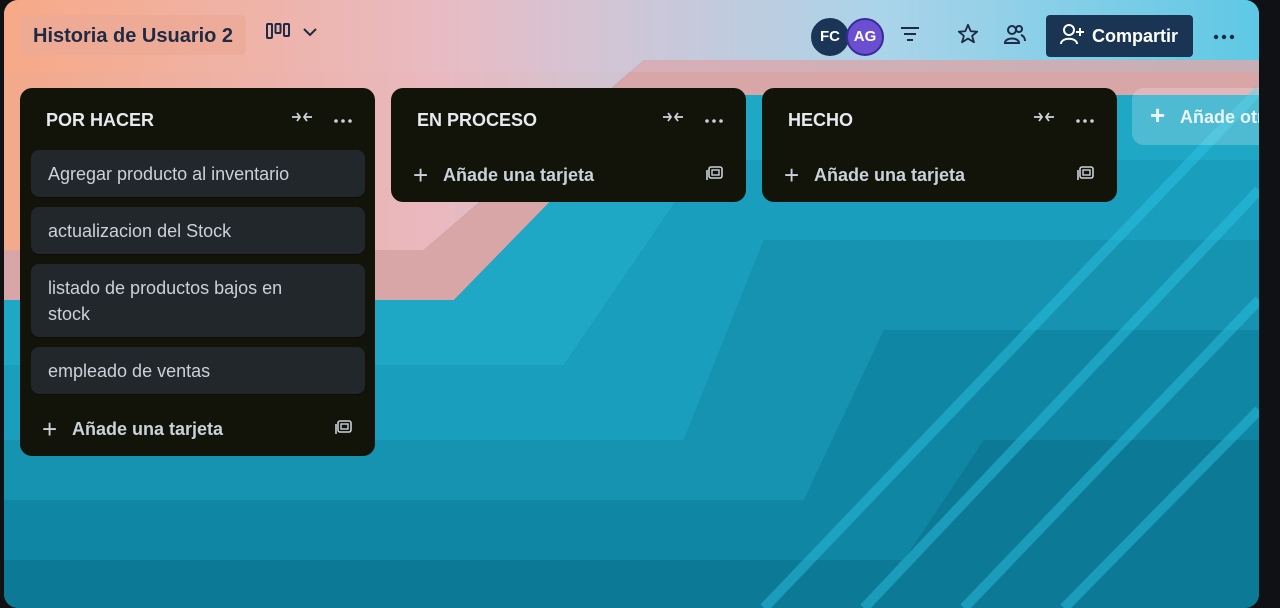 This screenshot has width=1280, height=608. I want to click on team-visibility-icon, so click(1015, 36).